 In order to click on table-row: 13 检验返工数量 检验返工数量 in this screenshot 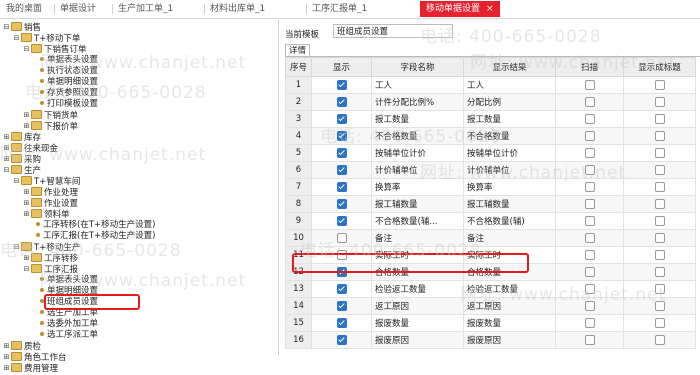, I will do `click(490, 289)`.